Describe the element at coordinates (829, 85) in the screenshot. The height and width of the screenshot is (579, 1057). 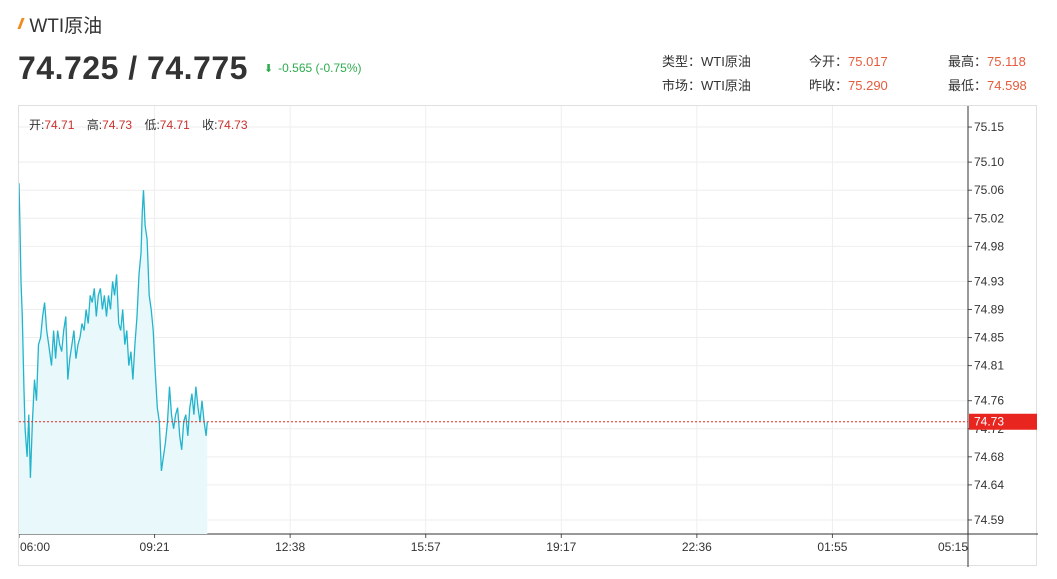
I see `prev-close-label: 昨收：` at that location.